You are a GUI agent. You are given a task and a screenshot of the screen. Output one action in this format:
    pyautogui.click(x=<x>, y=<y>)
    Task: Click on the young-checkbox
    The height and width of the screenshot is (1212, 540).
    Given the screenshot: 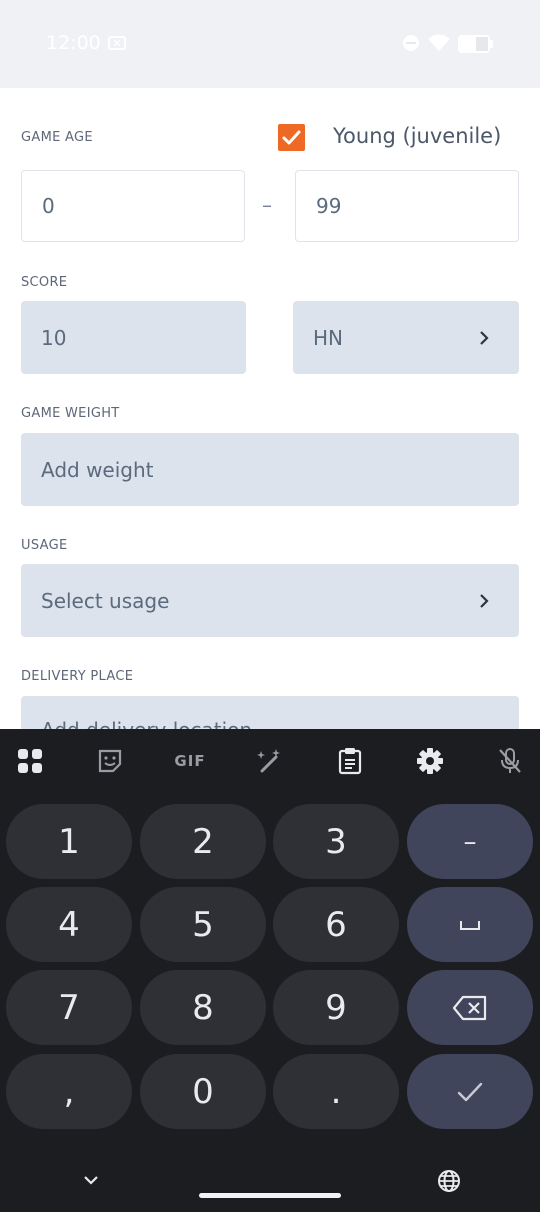 What is the action you would take?
    pyautogui.click(x=291, y=137)
    